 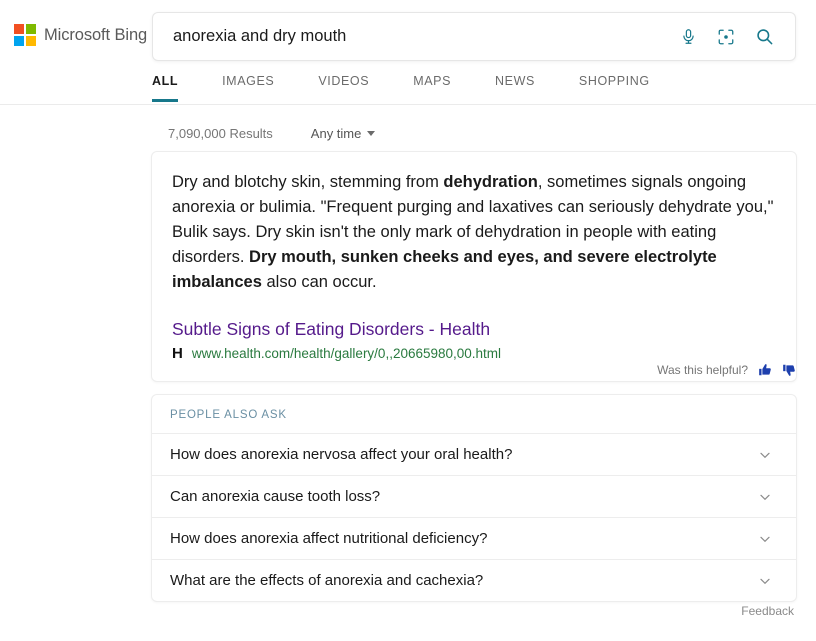 I want to click on tab-shopping: SHOPPING, so click(x=614, y=84).